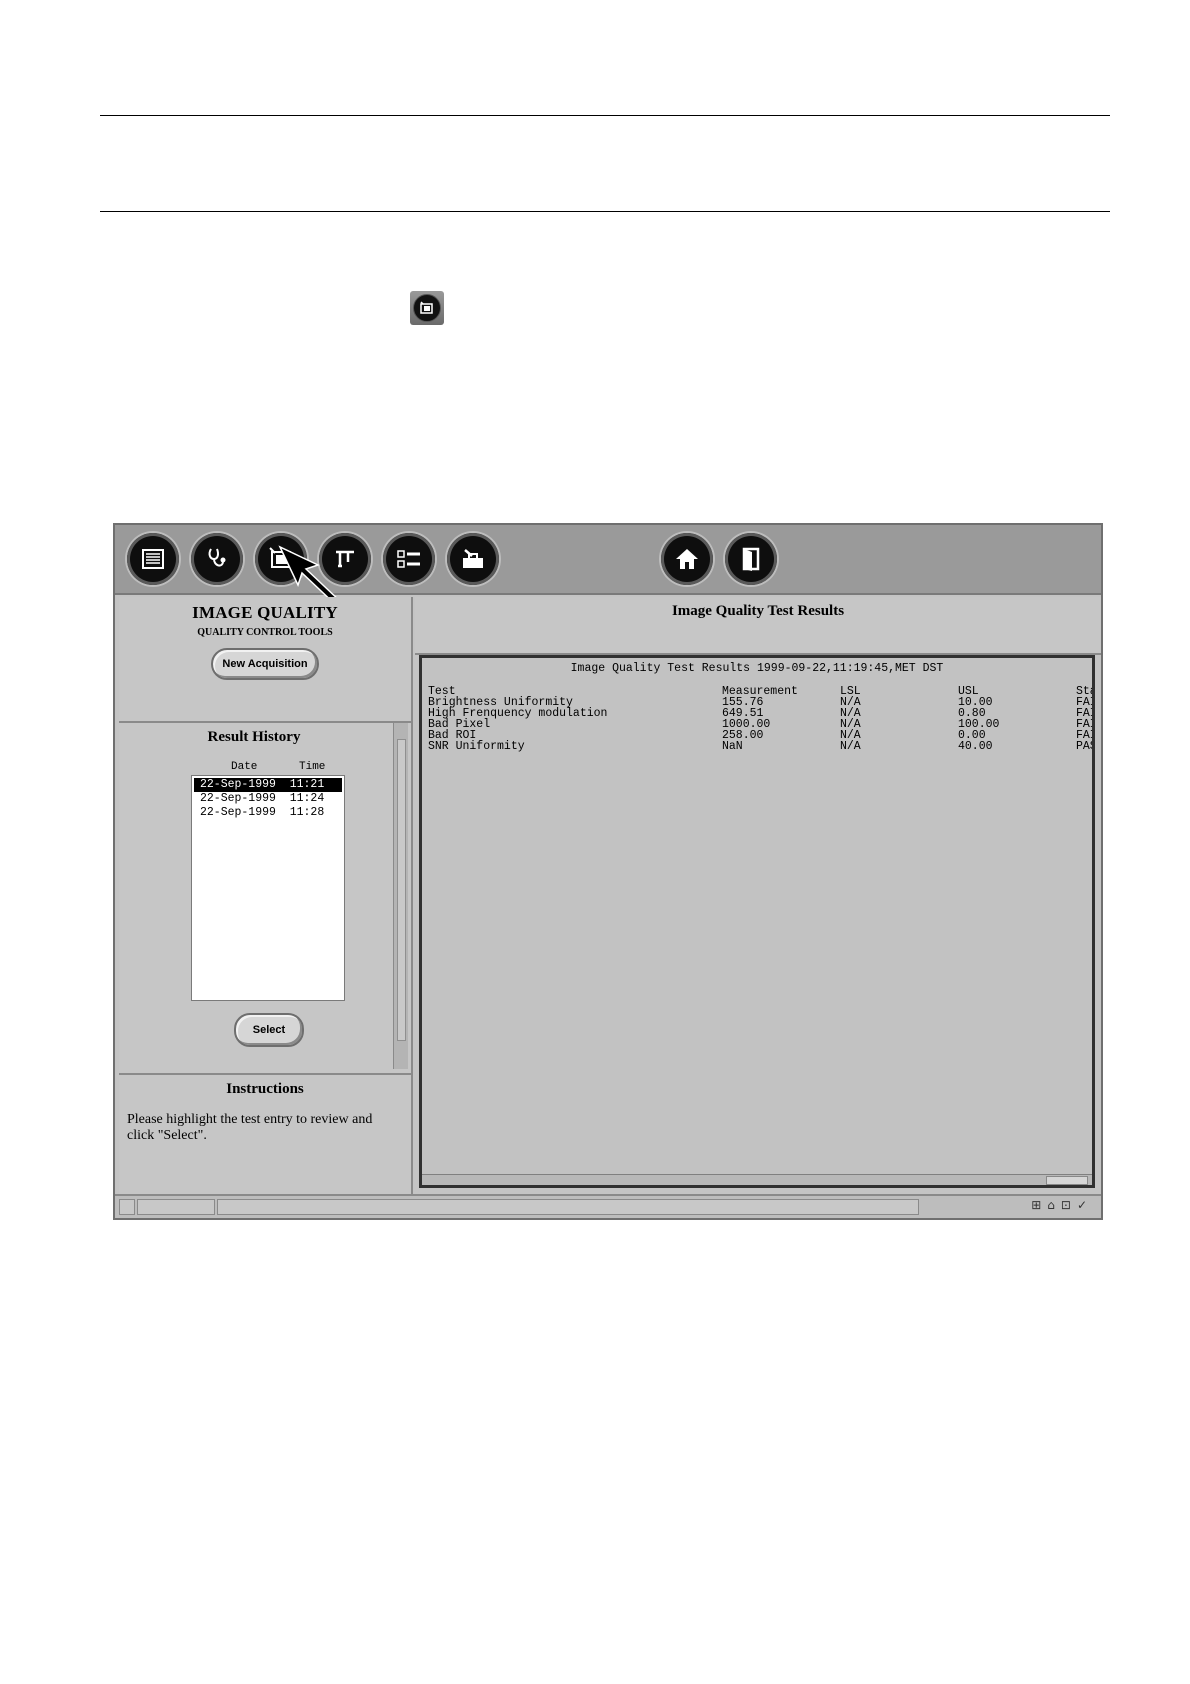 This screenshot has width=1190, height=1684. I want to click on exit-door-icon, so click(751, 559).